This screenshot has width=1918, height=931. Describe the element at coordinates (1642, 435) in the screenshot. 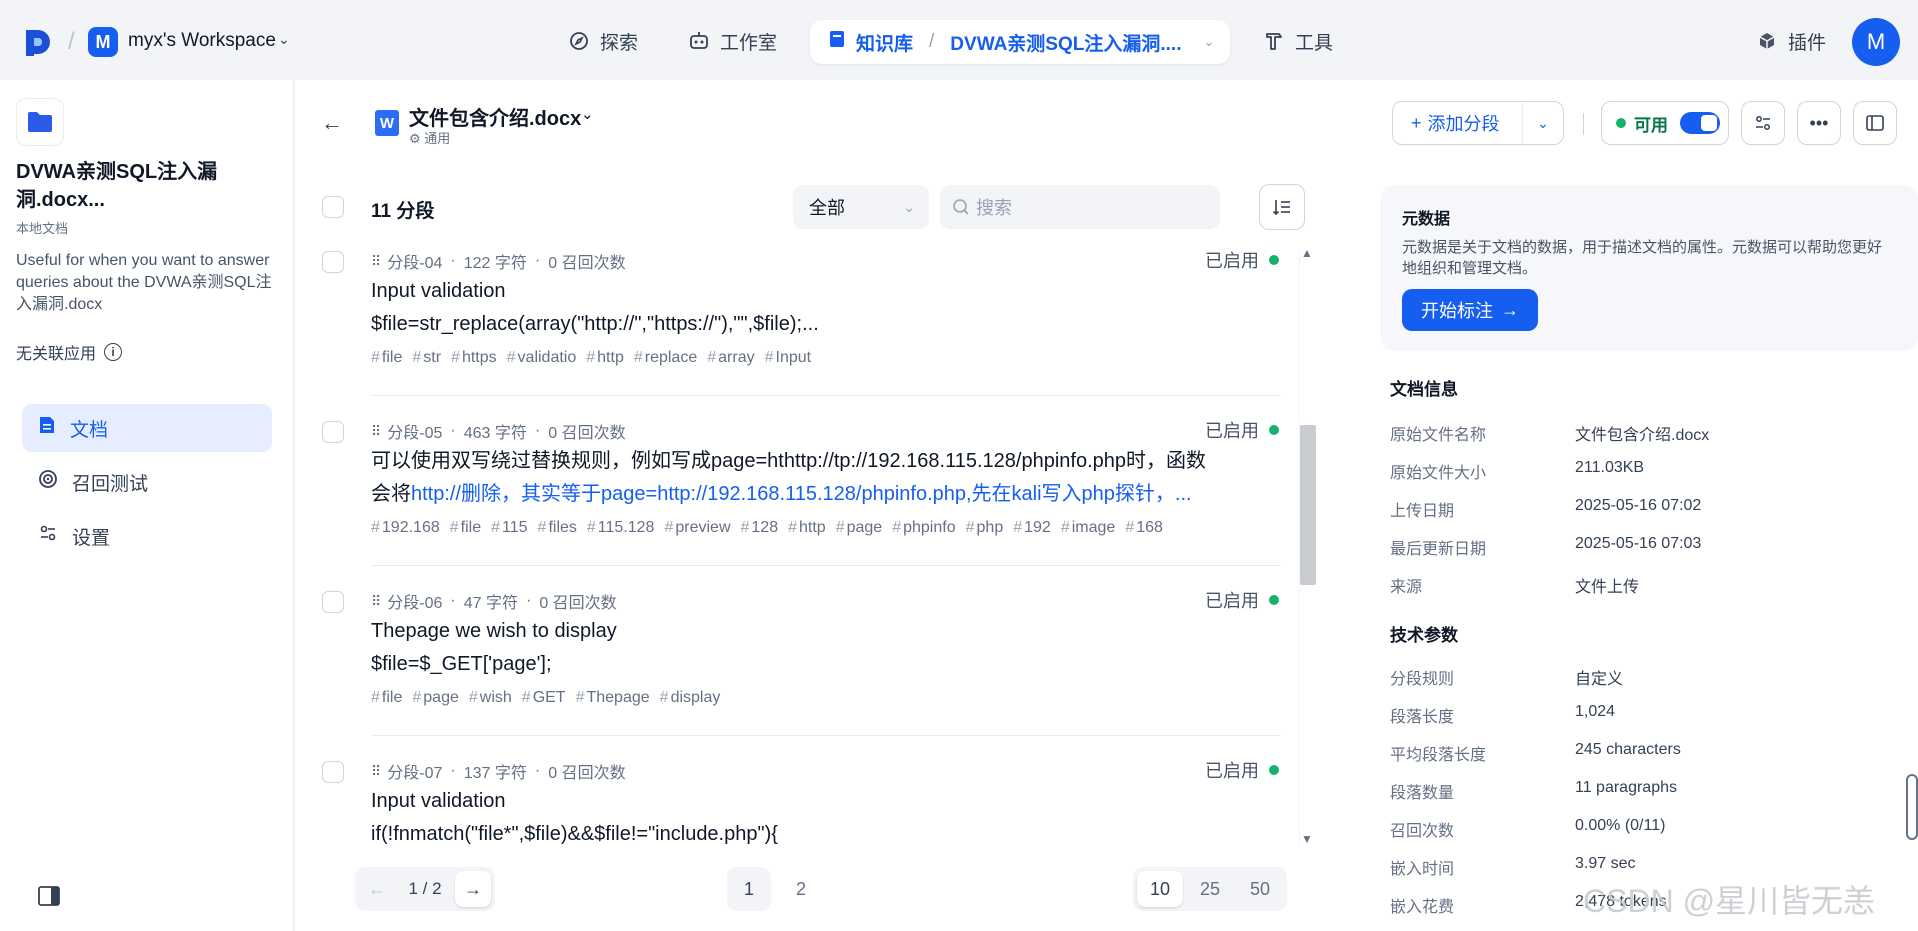

I see `doc-info-value: 文件包含介绍.docx` at that location.